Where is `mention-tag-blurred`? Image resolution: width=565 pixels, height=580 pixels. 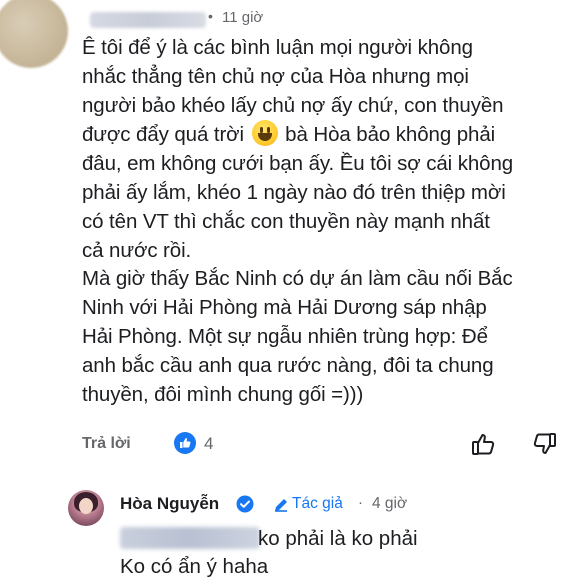
mention-tag-blurred is located at coordinates (190, 538).